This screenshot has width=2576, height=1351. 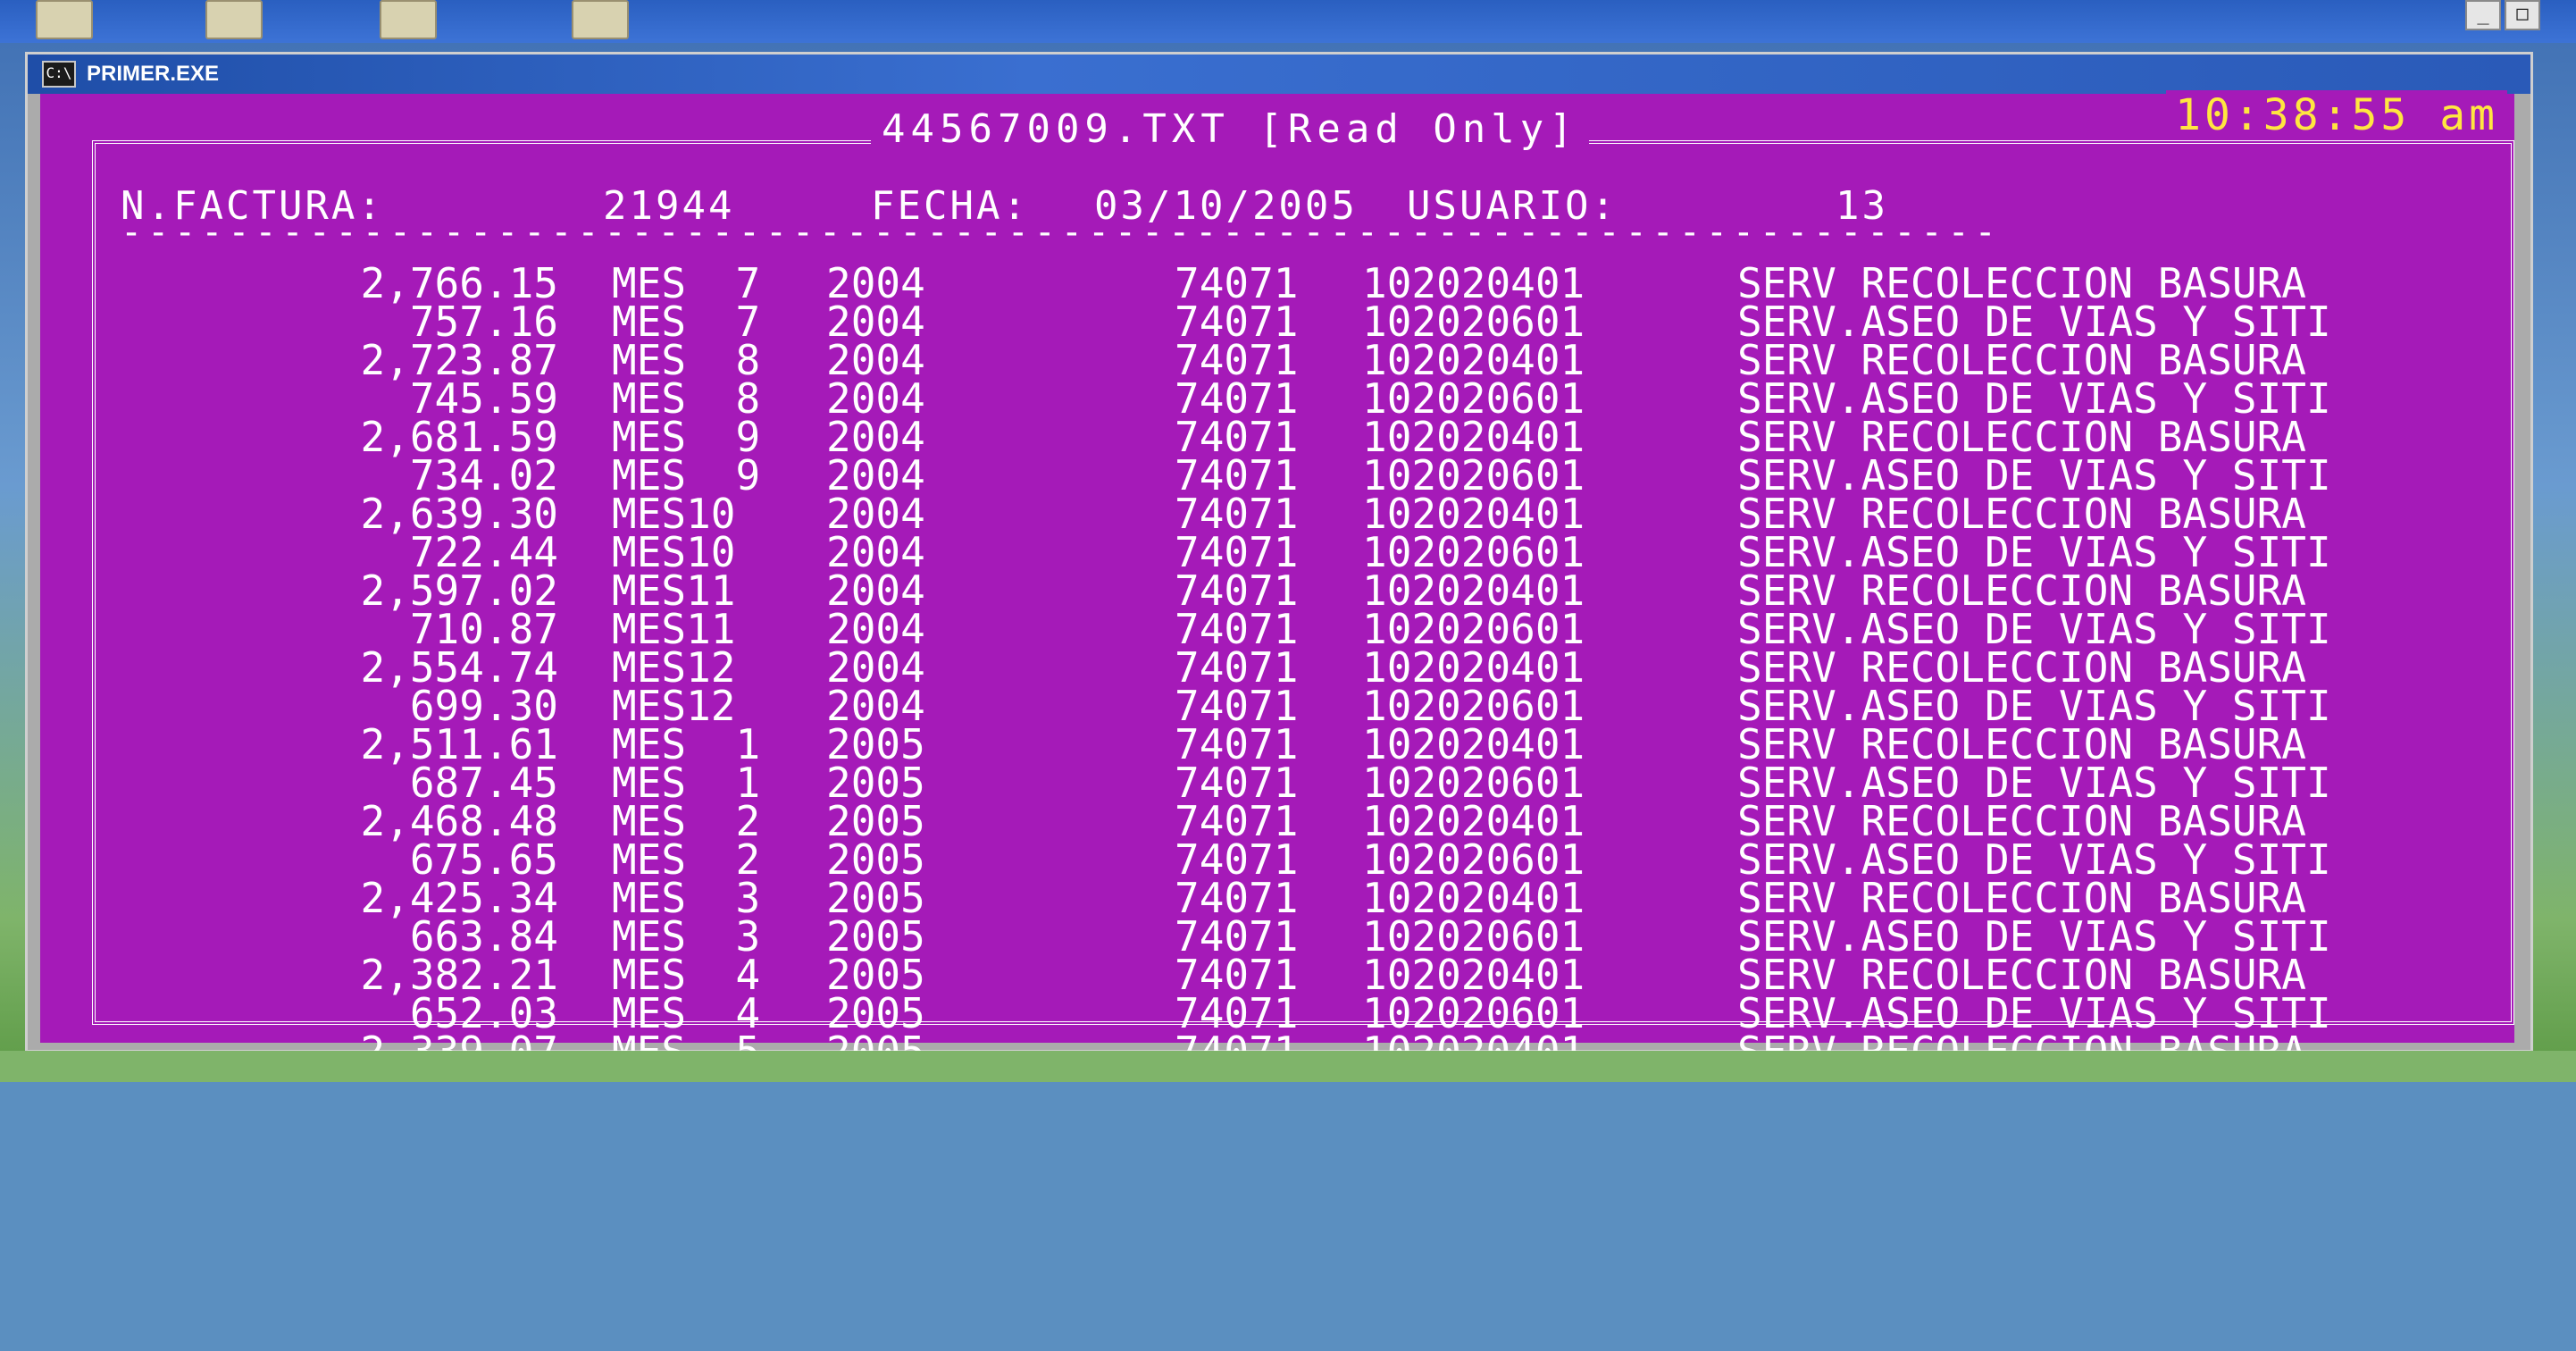 What do you see at coordinates (1230, 129) in the screenshot?
I see `file-title: 44567009.TXT [Read Only]` at bounding box center [1230, 129].